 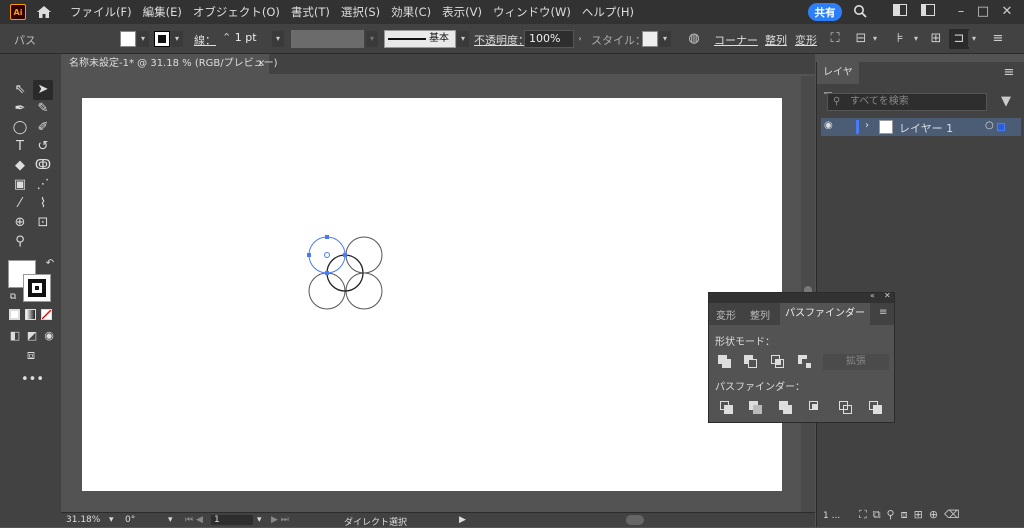 I want to click on merge-button, so click(x=786, y=408).